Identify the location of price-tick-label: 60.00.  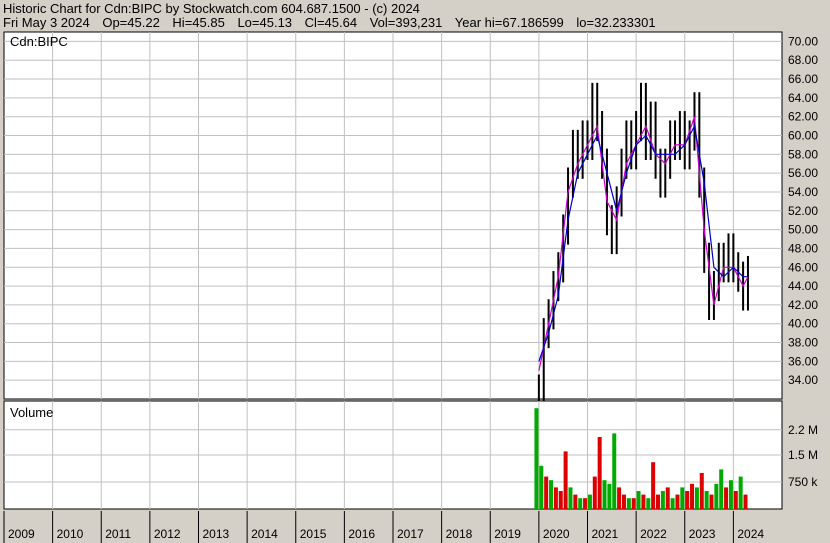
(803, 136).